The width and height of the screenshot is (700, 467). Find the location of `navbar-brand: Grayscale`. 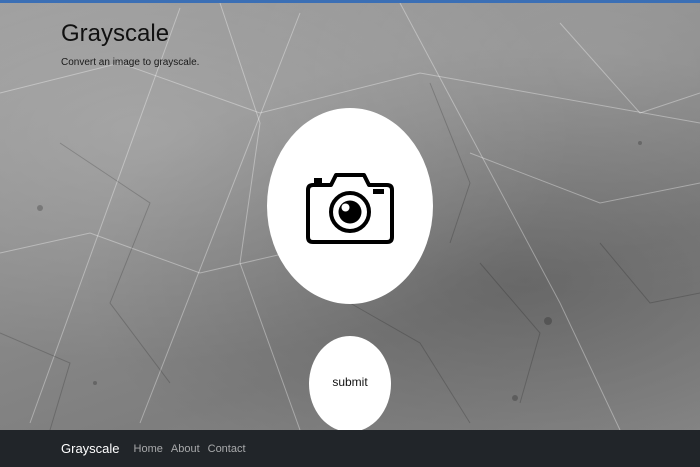

navbar-brand: Grayscale is located at coordinates (90, 448).